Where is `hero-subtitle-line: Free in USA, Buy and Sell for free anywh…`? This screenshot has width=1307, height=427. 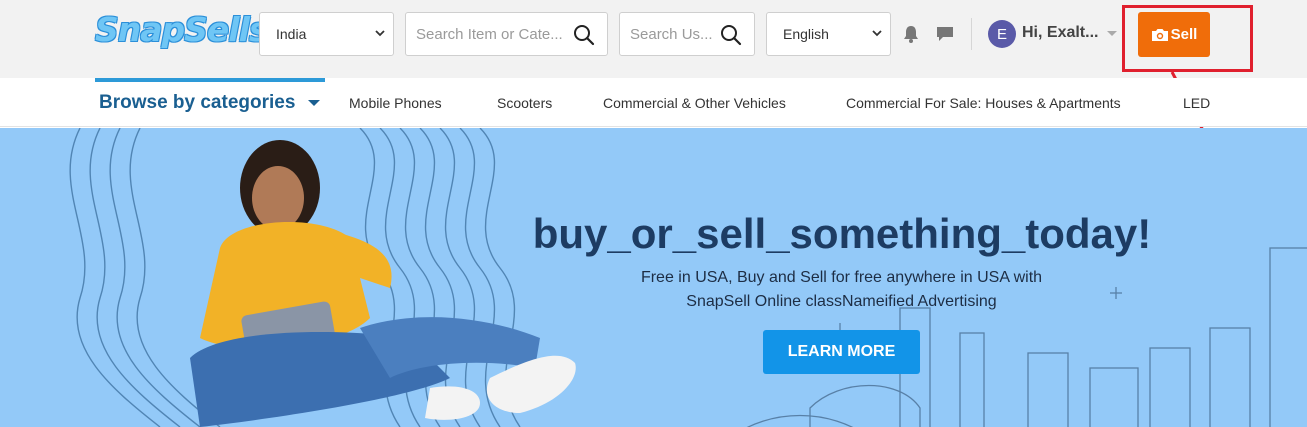 hero-subtitle-line: Free in USA, Buy and Sell for free anywh… is located at coordinates (841, 277).